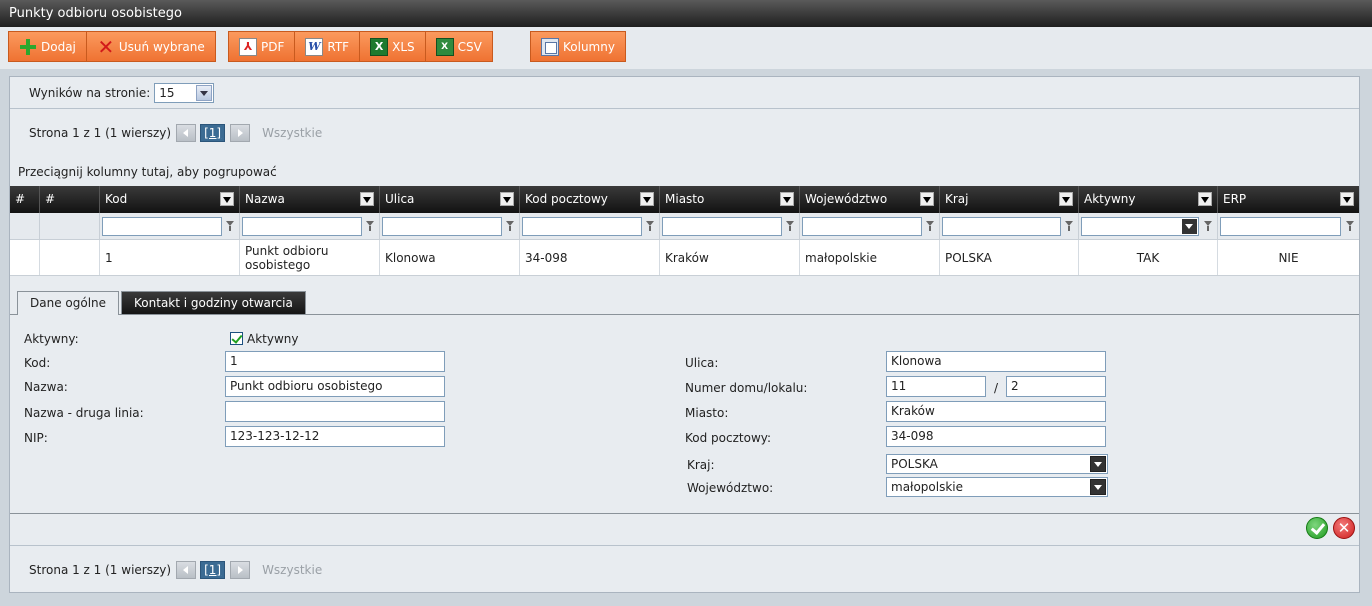 The width and height of the screenshot is (1372, 606). Describe the element at coordinates (1280, 226) in the screenshot. I see `filter-input-erp` at that location.